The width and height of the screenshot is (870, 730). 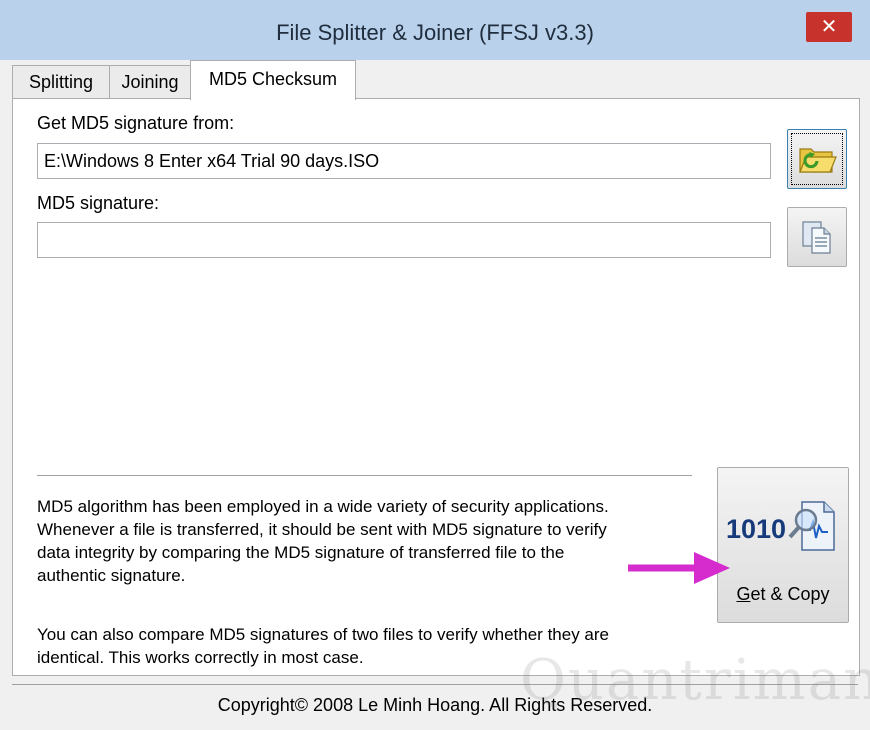 I want to click on tab-md5-checksum: MD5 Checksum, so click(x=273, y=80).